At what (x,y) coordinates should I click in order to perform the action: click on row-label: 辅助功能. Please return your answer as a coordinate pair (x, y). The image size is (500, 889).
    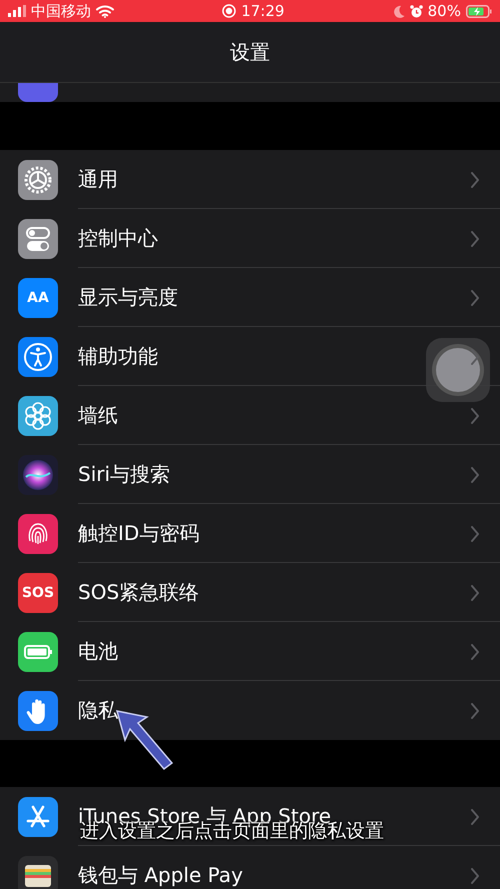
    Looking at the image, I should click on (118, 356).